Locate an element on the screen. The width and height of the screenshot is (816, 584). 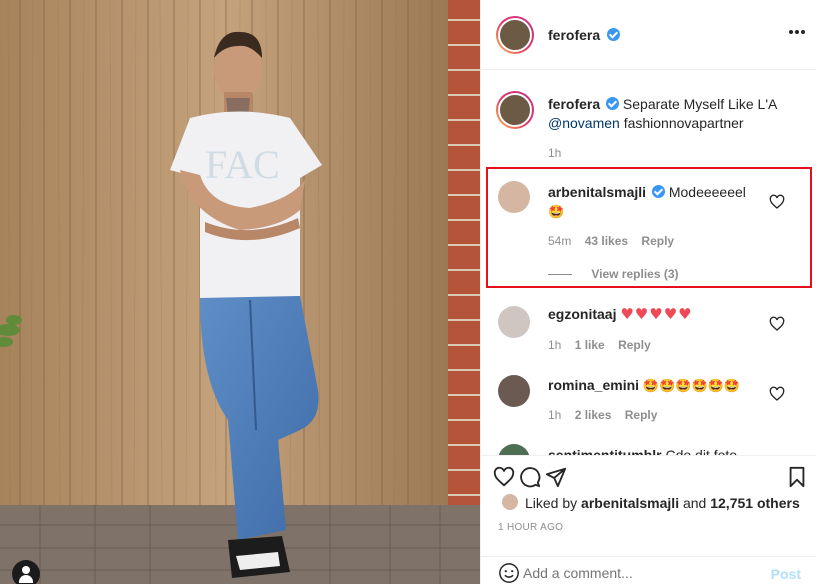
comment-3: romina_emini 🤩🤩🤩🤩🤩🤩 is located at coordinates (658, 386).